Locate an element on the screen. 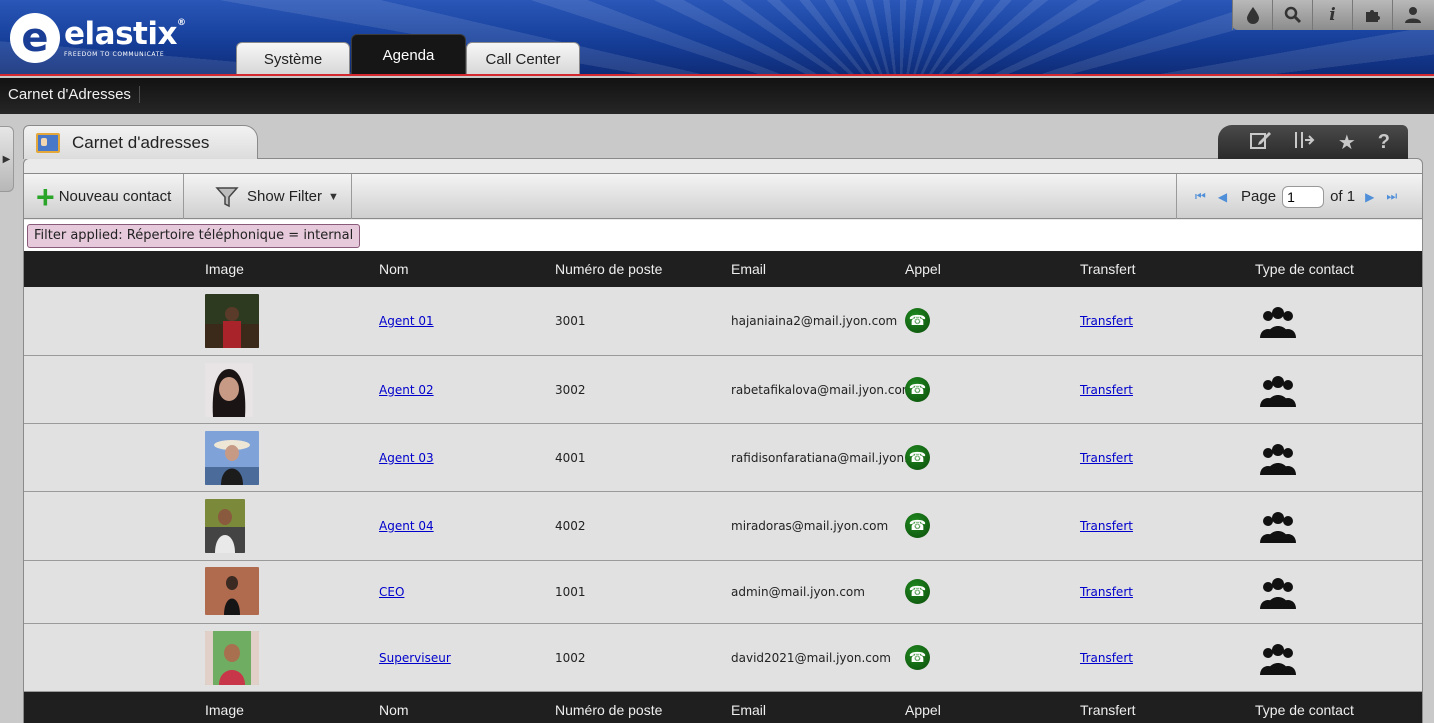 The image size is (1434, 723). contact-name-link: Agent 04 is located at coordinates (406, 526).